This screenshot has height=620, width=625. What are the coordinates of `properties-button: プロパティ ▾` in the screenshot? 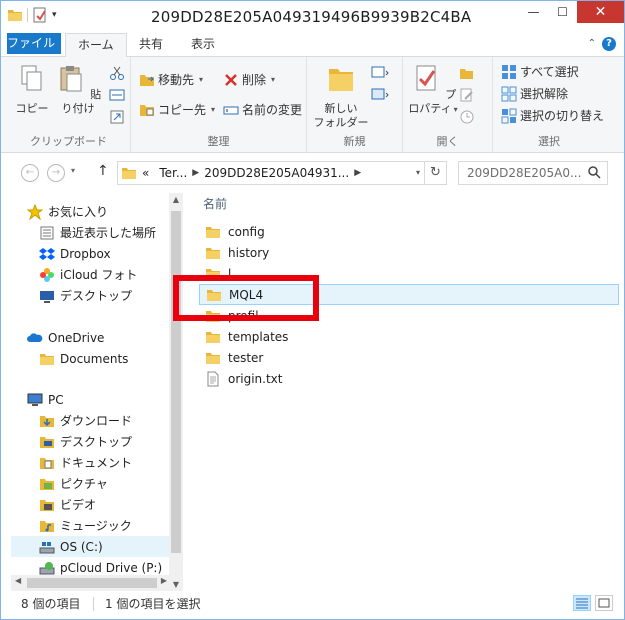 It's located at (433, 90).